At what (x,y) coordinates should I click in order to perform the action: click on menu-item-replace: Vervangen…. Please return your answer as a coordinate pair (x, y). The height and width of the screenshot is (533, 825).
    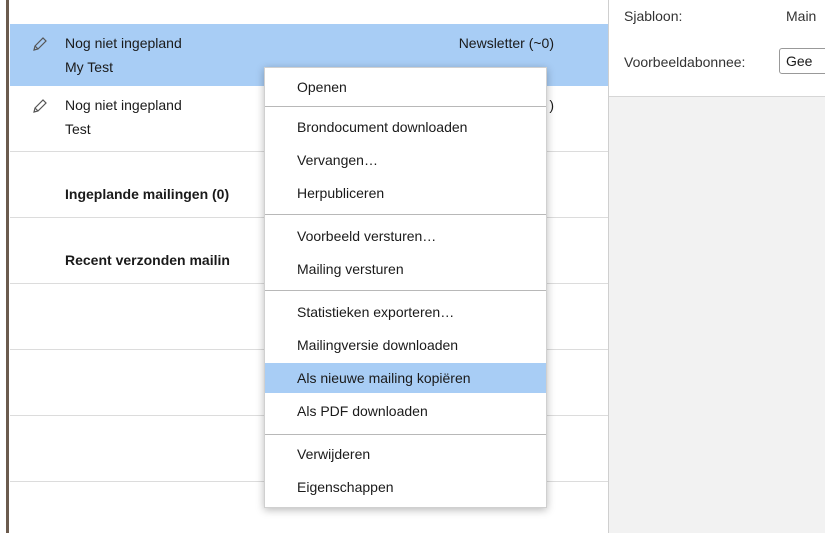
    Looking at the image, I should click on (405, 160).